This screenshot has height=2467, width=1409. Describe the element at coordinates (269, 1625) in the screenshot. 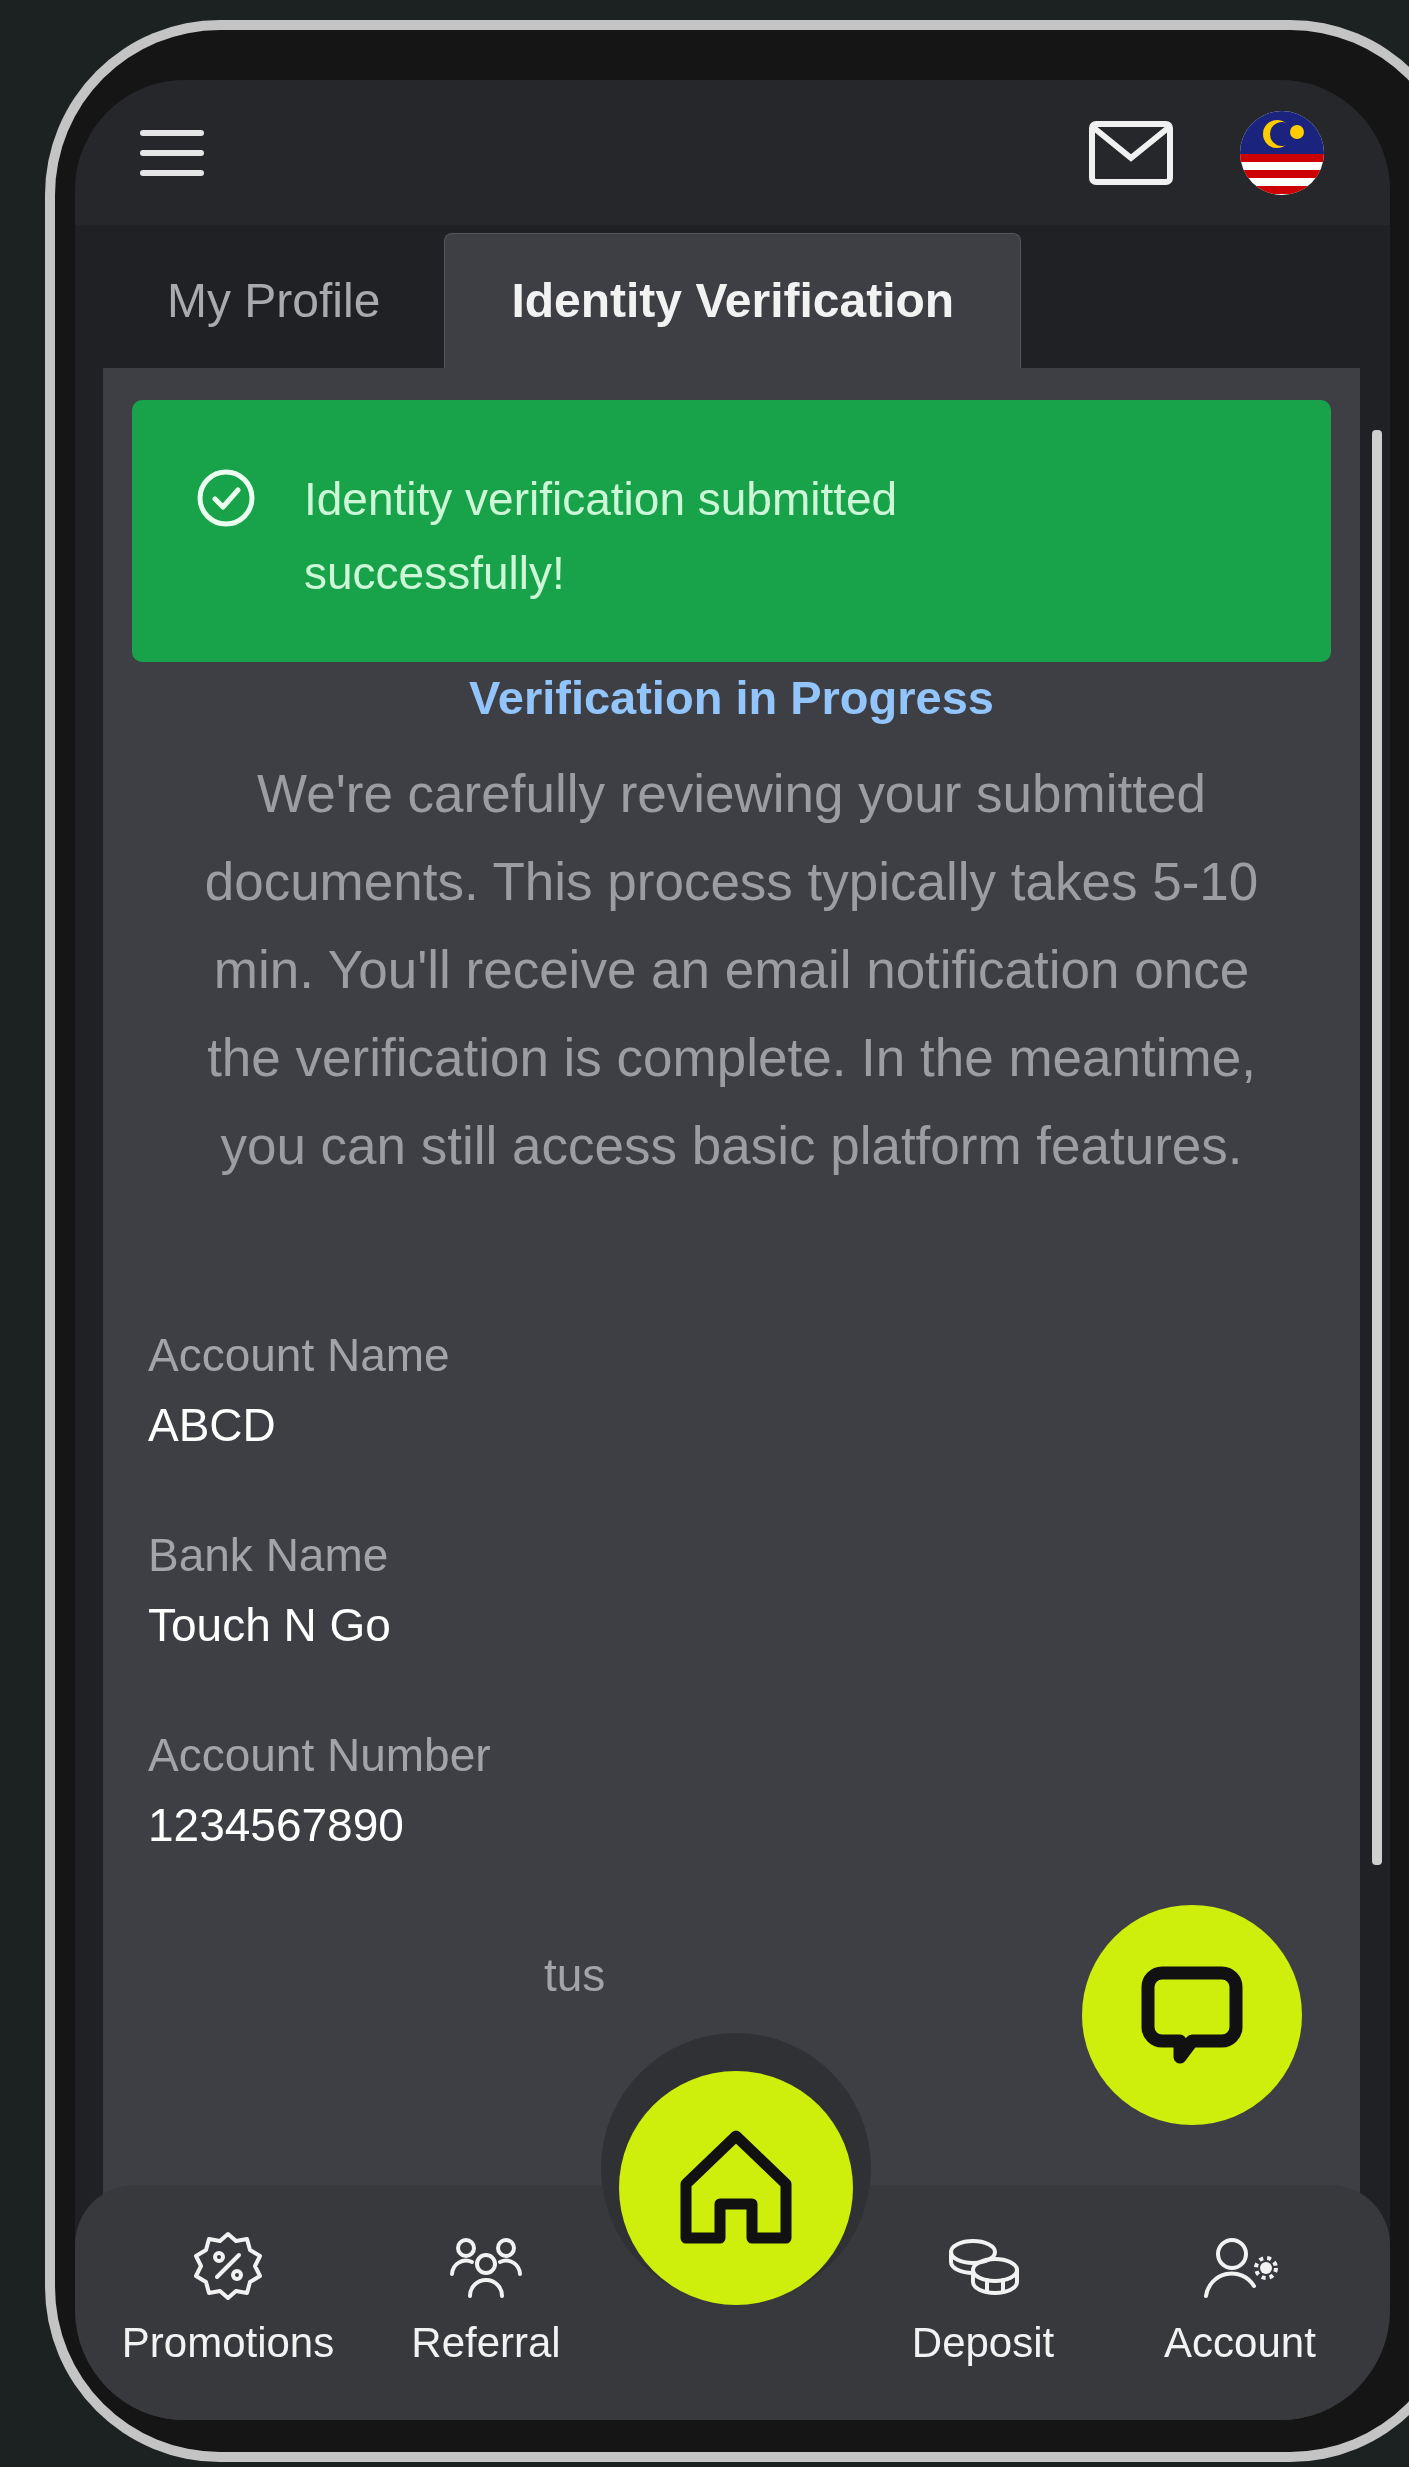

I see `field-value: Touch N Go` at that location.